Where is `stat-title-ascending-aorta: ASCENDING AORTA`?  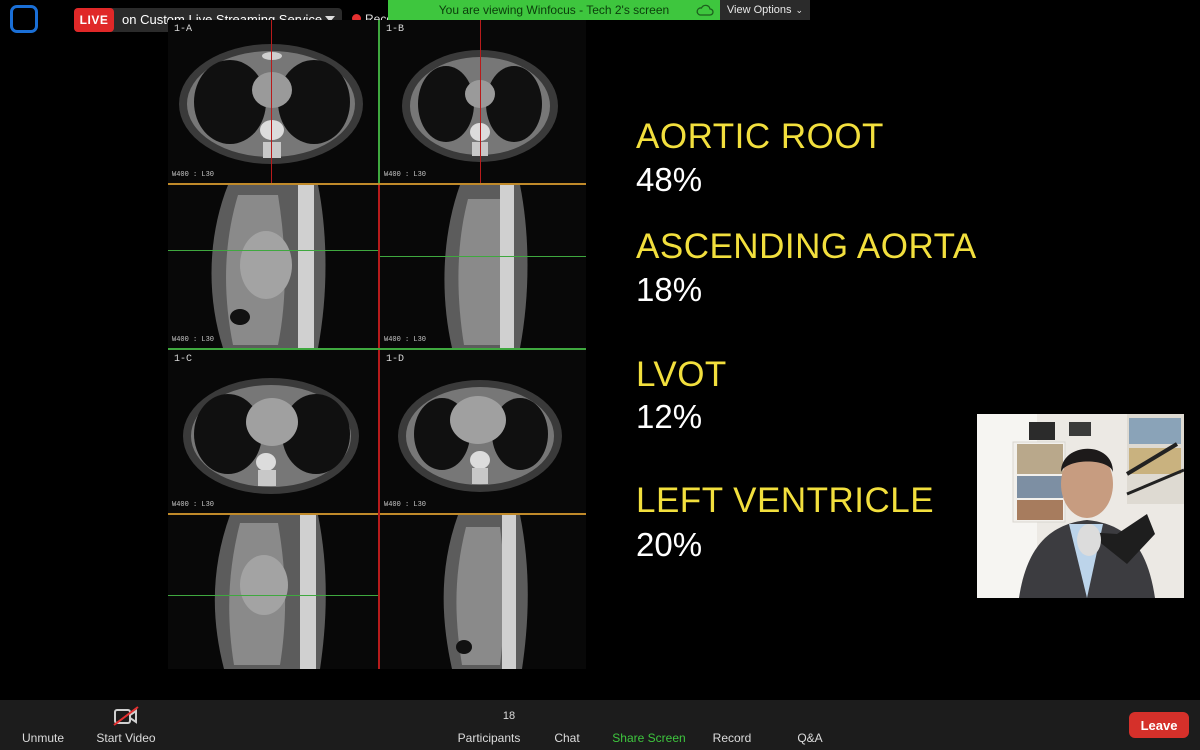
stat-title-ascending-aorta: ASCENDING AORTA is located at coordinates (806, 246).